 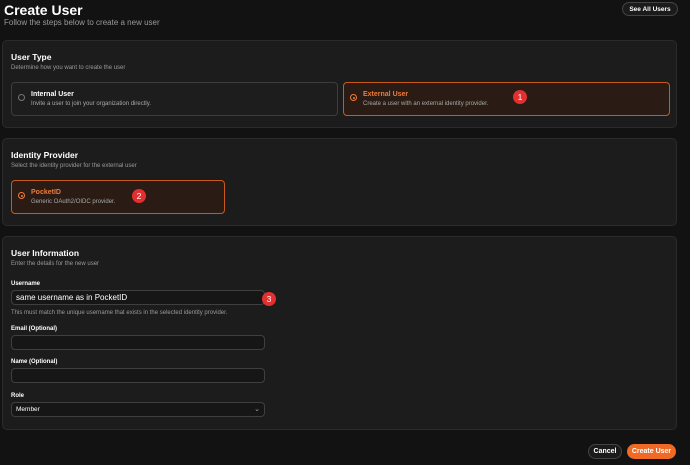 What do you see at coordinates (34, 362) in the screenshot?
I see `name-label: Name (Optional)` at bounding box center [34, 362].